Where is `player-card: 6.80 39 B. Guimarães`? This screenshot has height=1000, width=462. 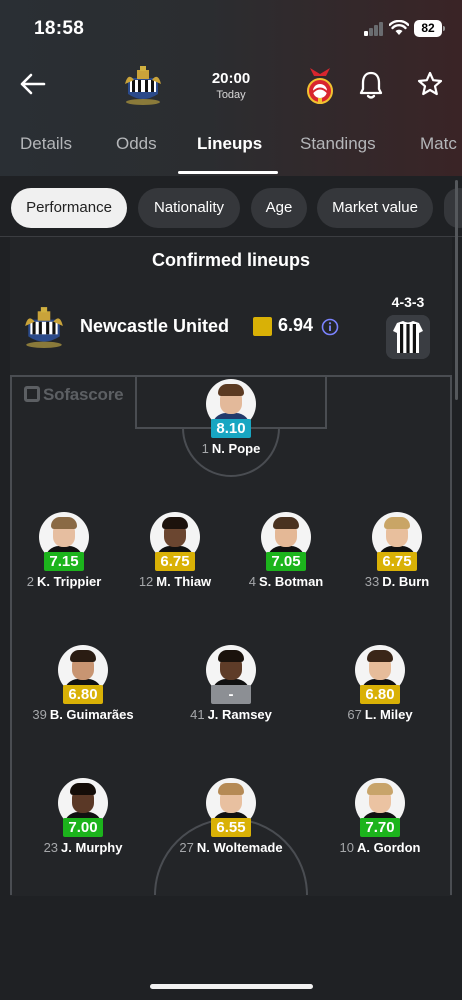
player-card: 6.80 39 B. Guimarães is located at coordinates (83, 687).